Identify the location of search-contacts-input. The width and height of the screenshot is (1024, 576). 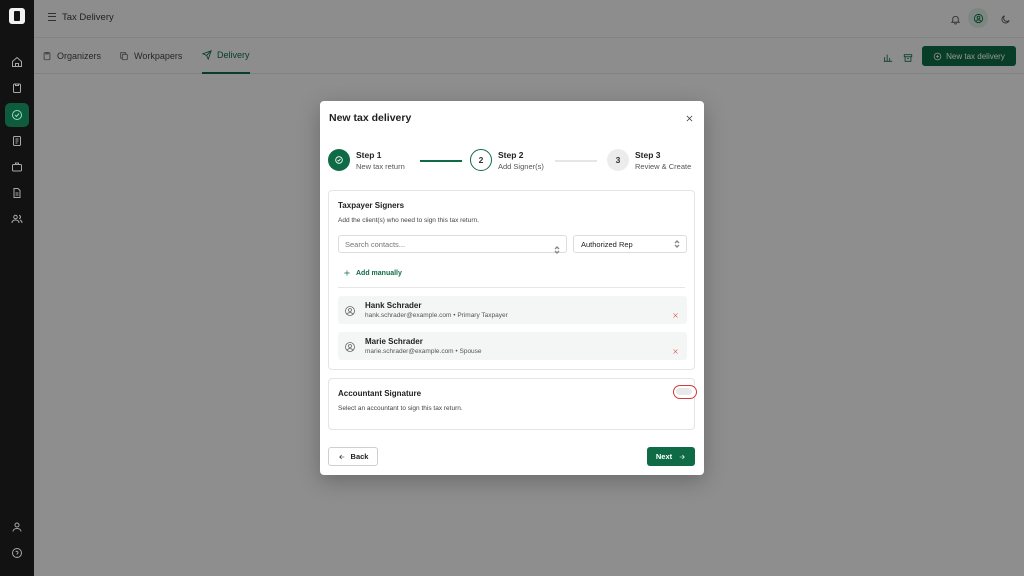
(452, 244).